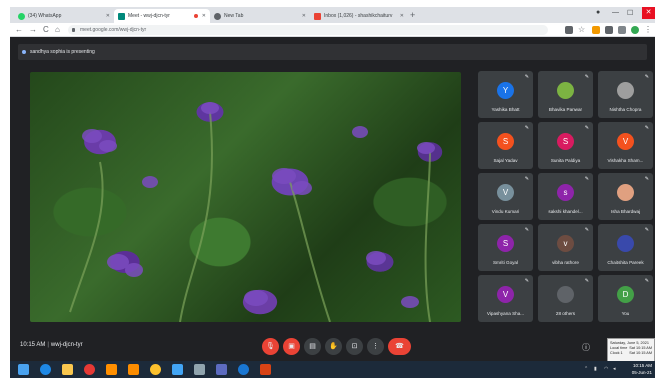  Describe the element at coordinates (111, 369) in the screenshot. I see `vlc-icon` at that location.